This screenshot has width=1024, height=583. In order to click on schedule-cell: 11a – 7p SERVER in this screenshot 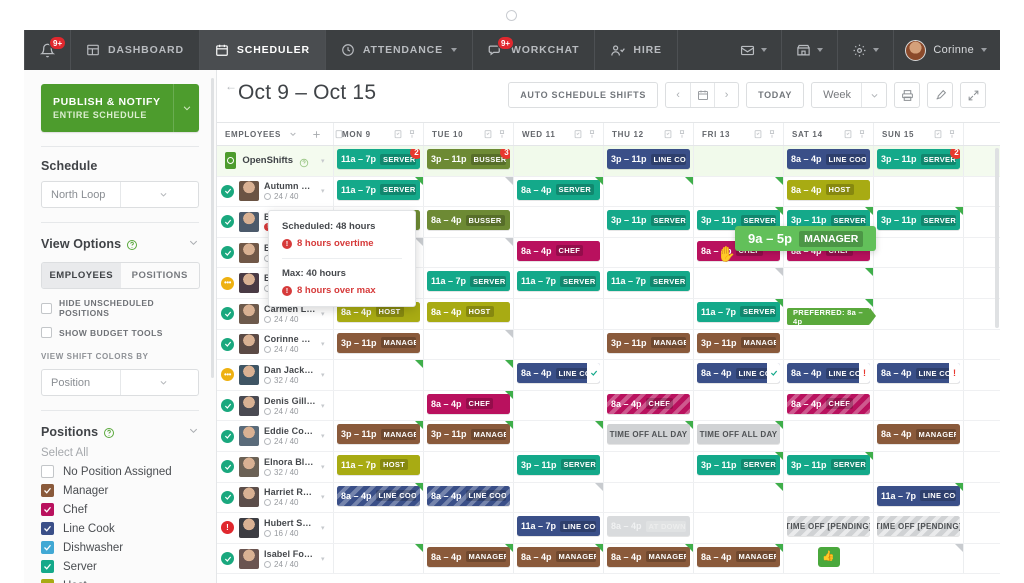, I will do `click(739, 313)`.